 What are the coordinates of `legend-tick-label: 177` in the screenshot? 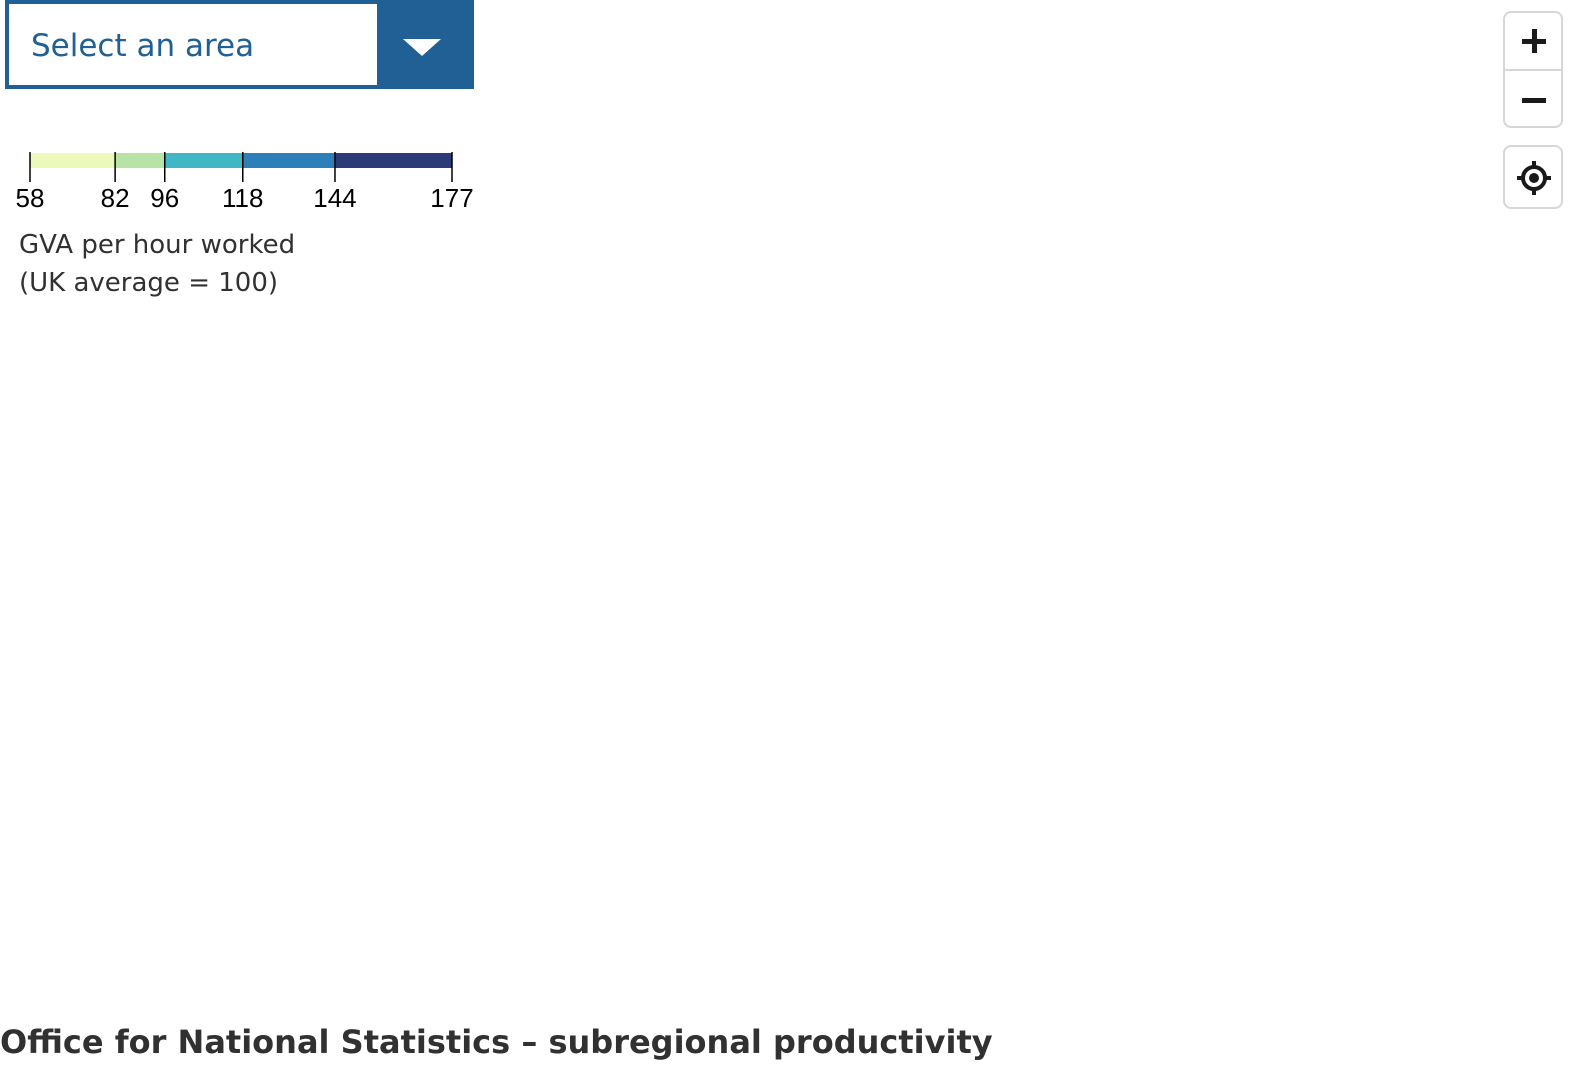 It's located at (451, 198).